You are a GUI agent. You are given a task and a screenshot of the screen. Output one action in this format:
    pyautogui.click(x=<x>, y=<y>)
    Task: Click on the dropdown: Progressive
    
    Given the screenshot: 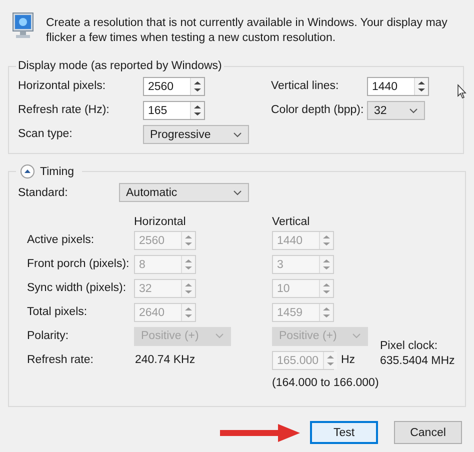 What is the action you would take?
    pyautogui.click(x=196, y=134)
    